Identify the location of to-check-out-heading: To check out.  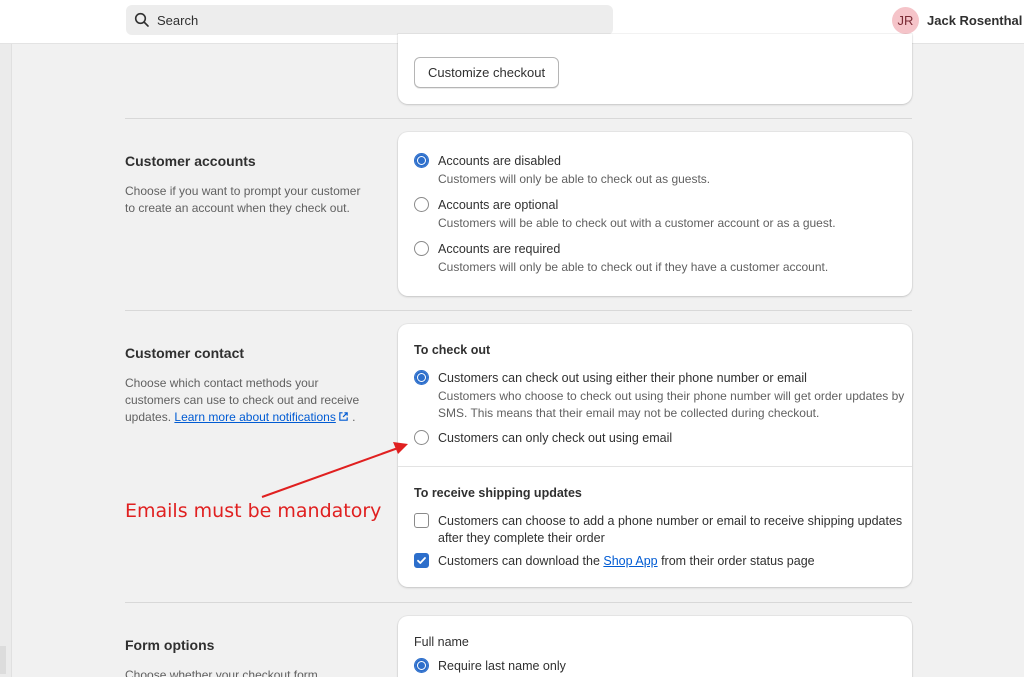
(452, 350).